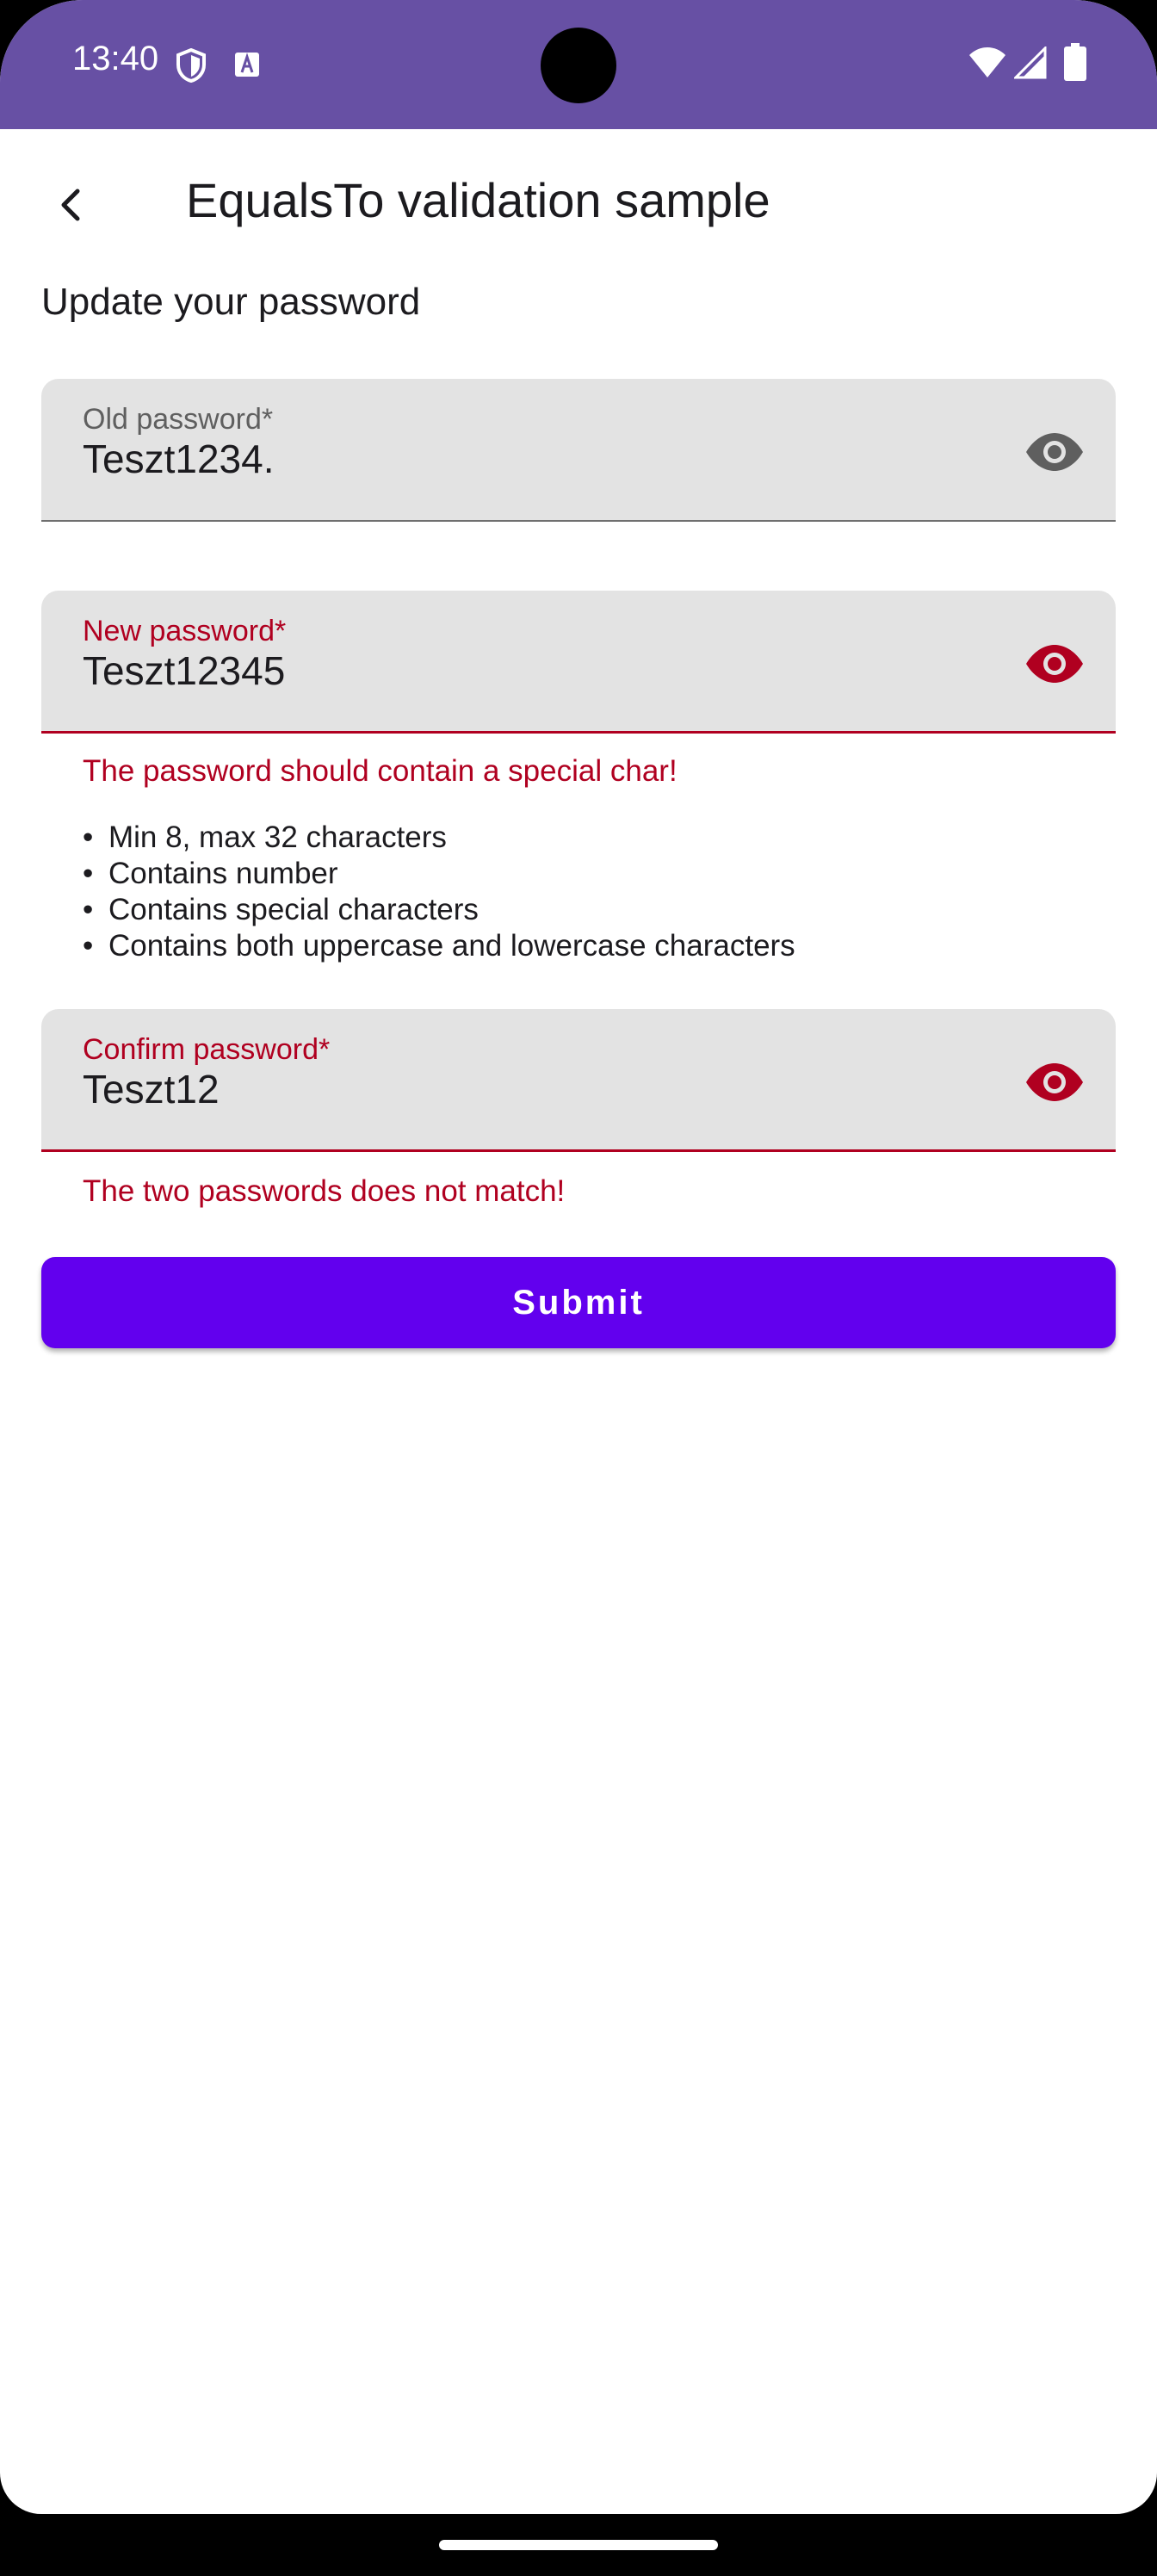 This screenshot has width=1157, height=2576. I want to click on confirm-password-label: Confirm password*, so click(207, 1049).